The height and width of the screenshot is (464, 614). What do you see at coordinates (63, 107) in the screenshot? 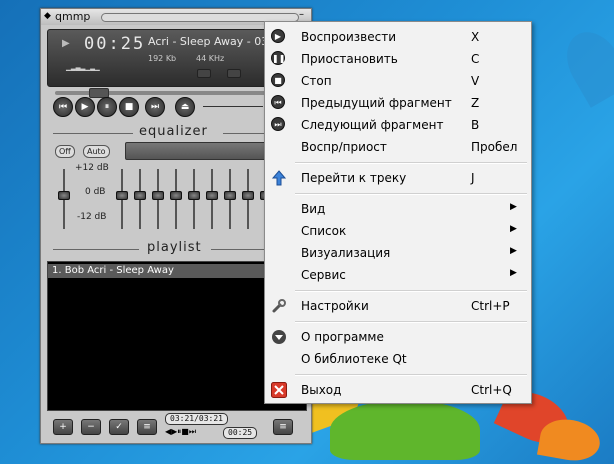
I see `previous-button: ⏮` at bounding box center [63, 107].